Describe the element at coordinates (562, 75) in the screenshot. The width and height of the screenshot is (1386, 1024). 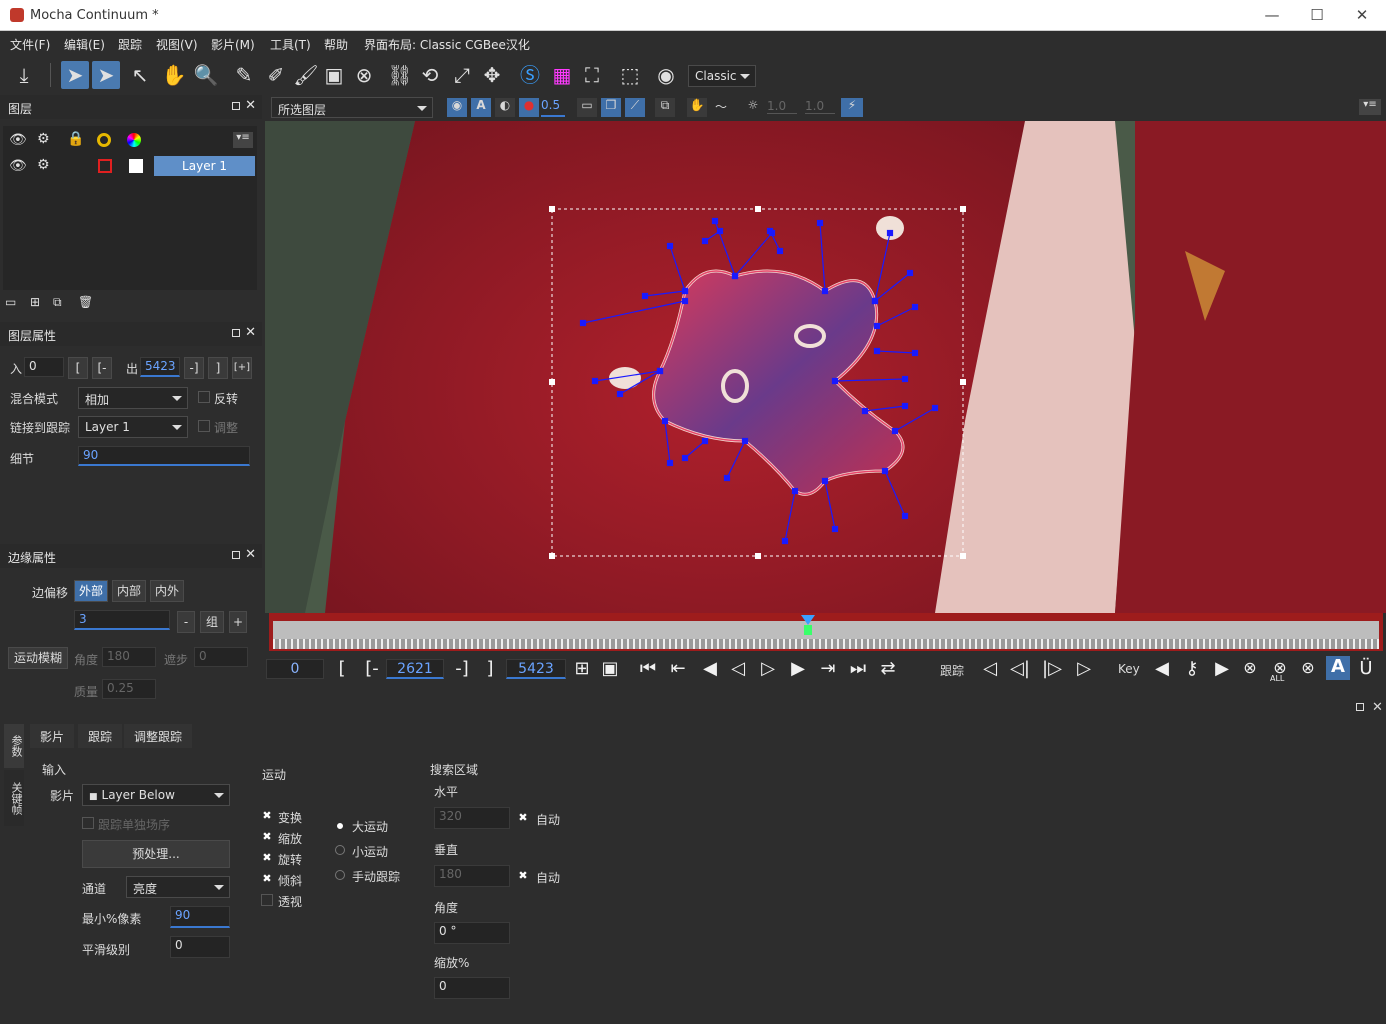
I see `grid-icon: ▦` at that location.